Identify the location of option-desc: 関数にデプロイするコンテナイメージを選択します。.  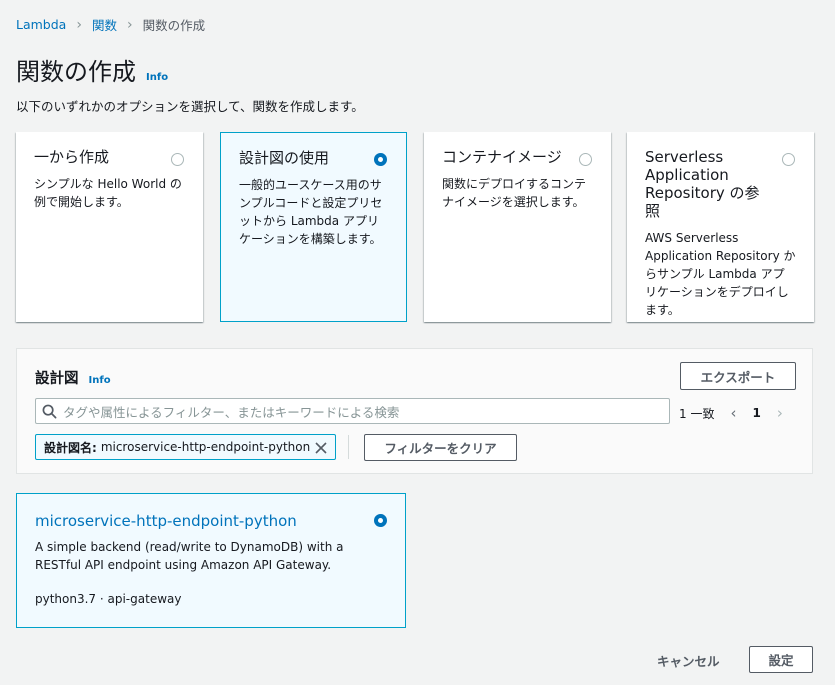
(514, 193).